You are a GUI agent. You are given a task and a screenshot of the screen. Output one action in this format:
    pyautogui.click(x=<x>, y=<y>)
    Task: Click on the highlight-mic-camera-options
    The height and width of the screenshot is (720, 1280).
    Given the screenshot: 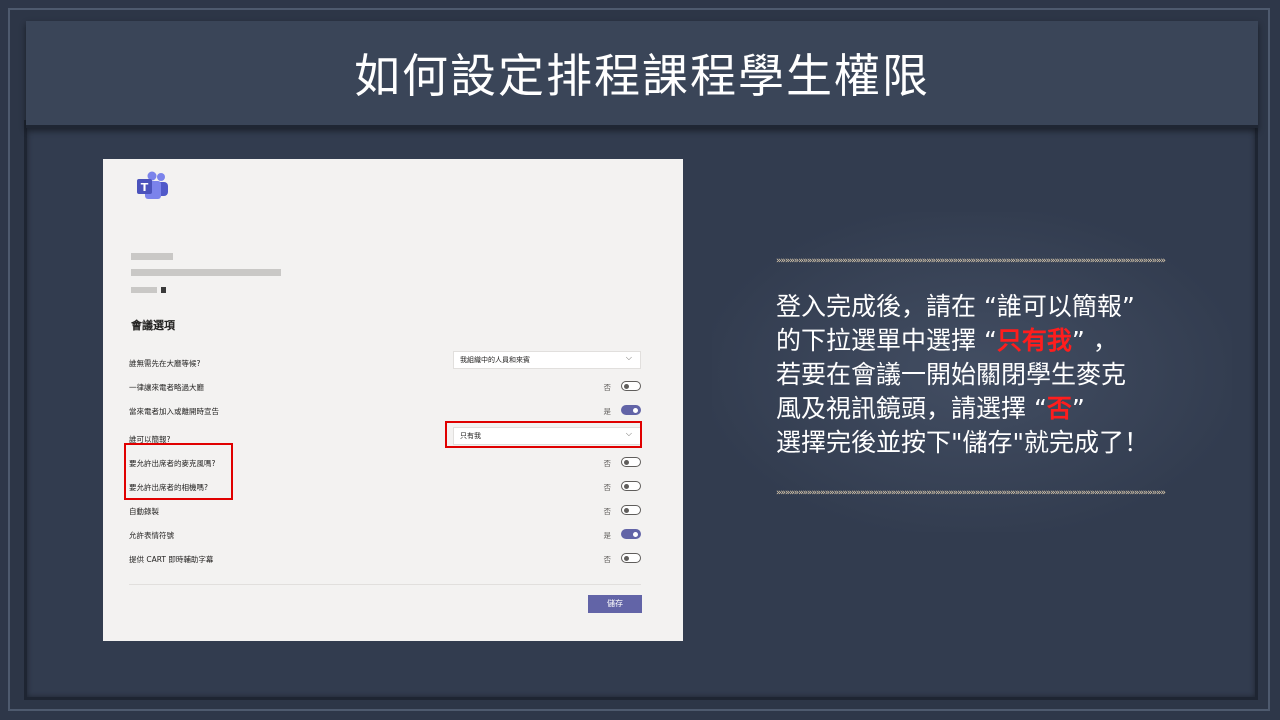 What is the action you would take?
    pyautogui.click(x=178, y=471)
    